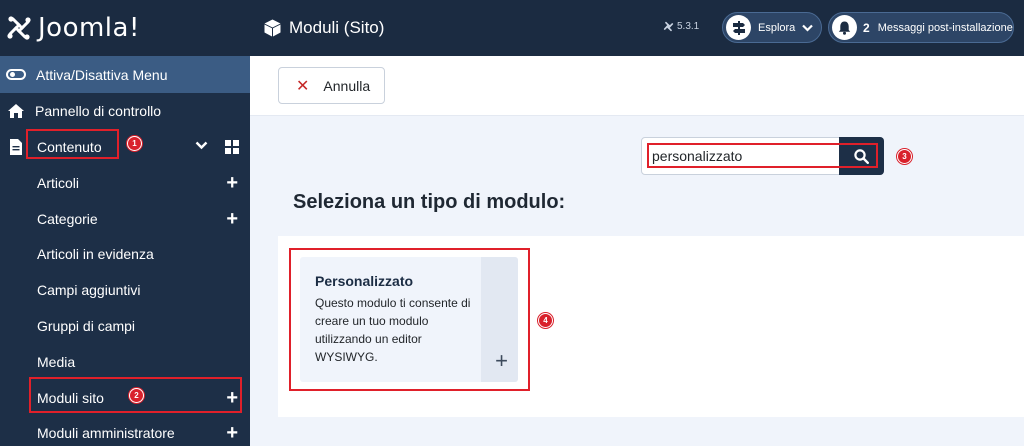 The height and width of the screenshot is (446, 1024). I want to click on explore-label: Esplora, so click(777, 27).